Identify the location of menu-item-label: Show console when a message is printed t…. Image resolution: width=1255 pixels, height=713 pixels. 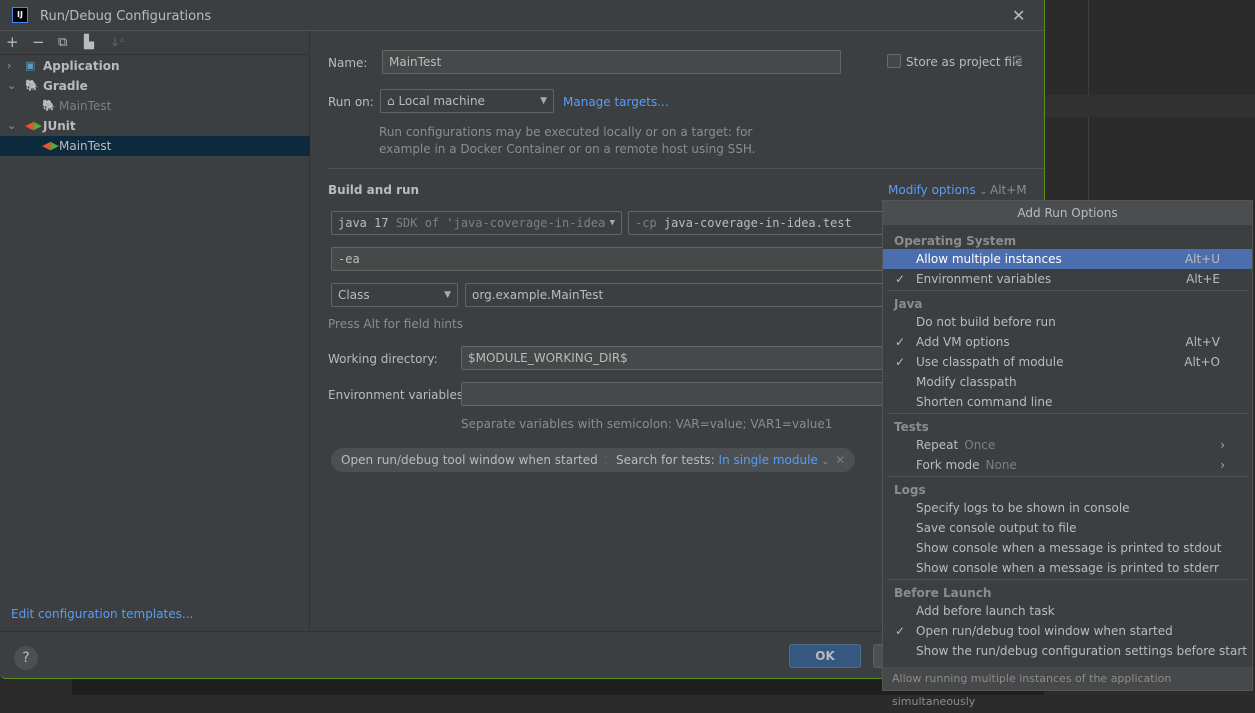
(1067, 568).